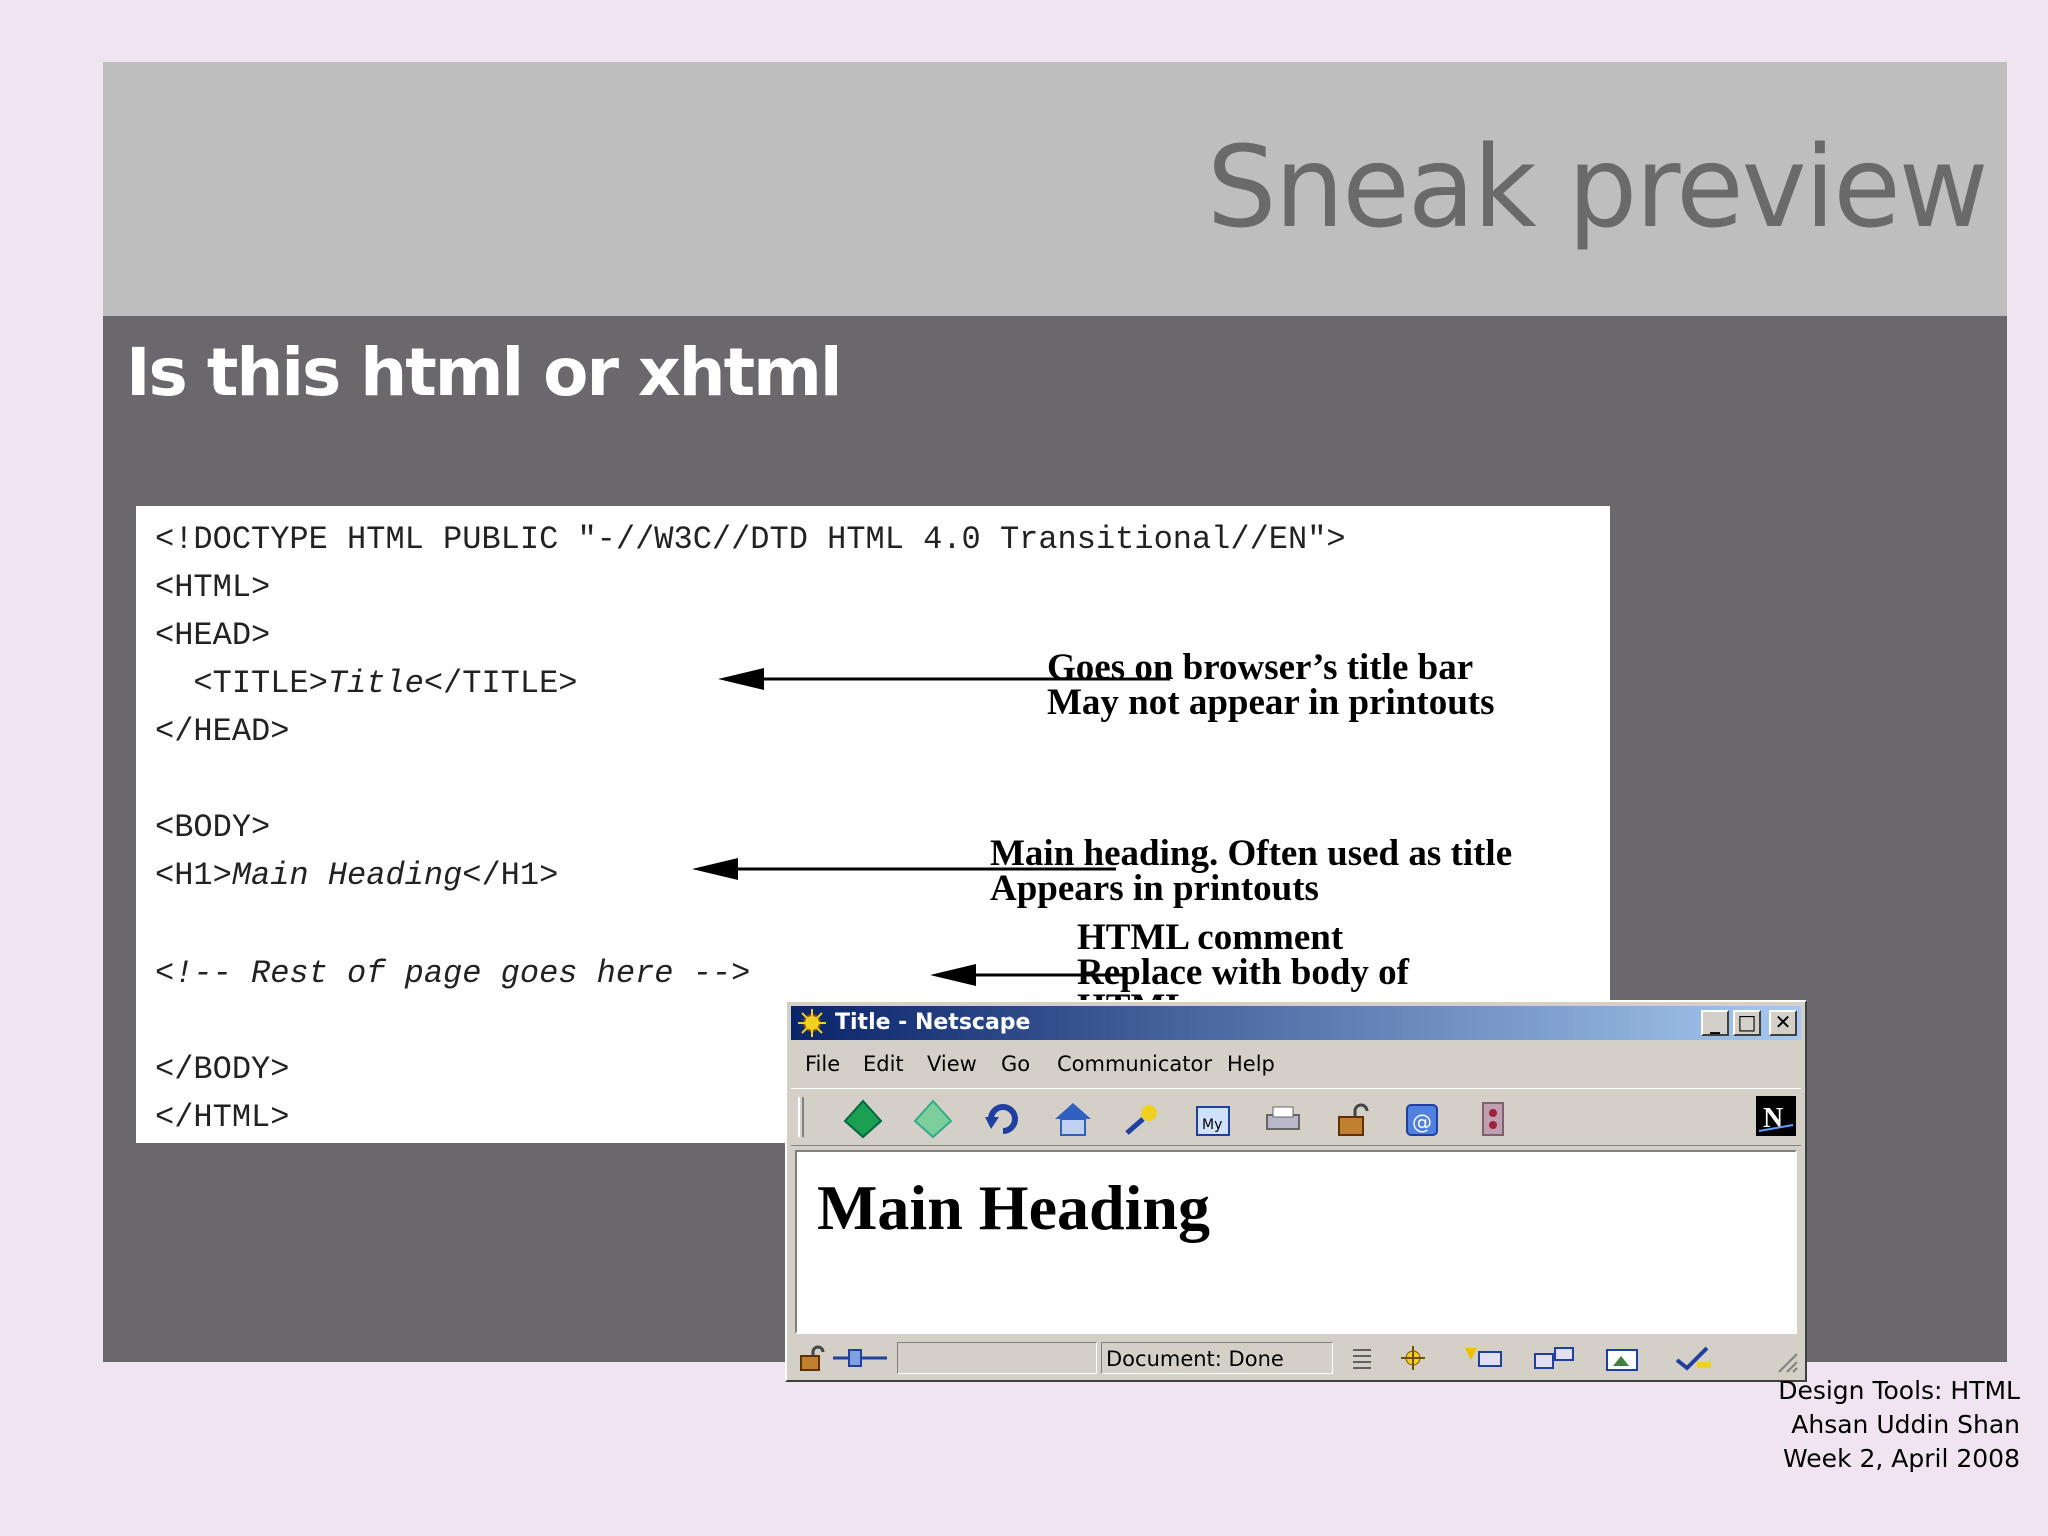  I want to click on mail-icon, so click(1485, 1358).